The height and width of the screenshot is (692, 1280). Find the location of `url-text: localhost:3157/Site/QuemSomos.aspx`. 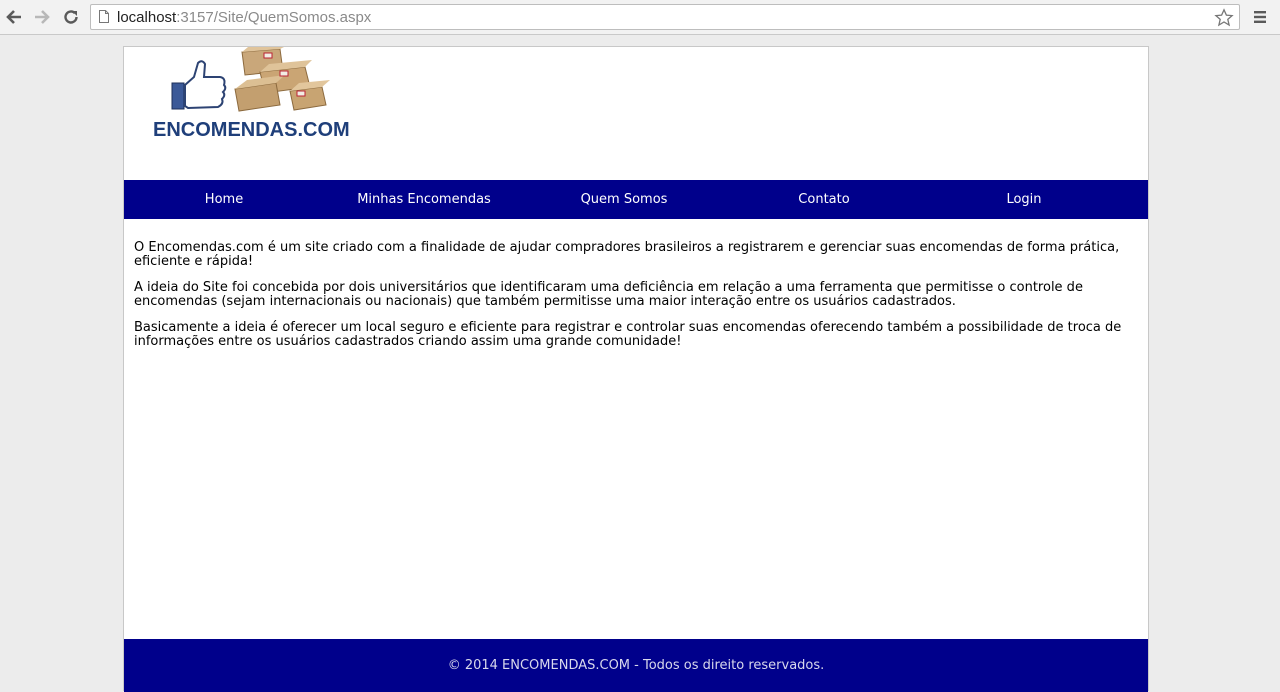

url-text: localhost:3157/Site/QuemSomos.aspx is located at coordinates (244, 17).